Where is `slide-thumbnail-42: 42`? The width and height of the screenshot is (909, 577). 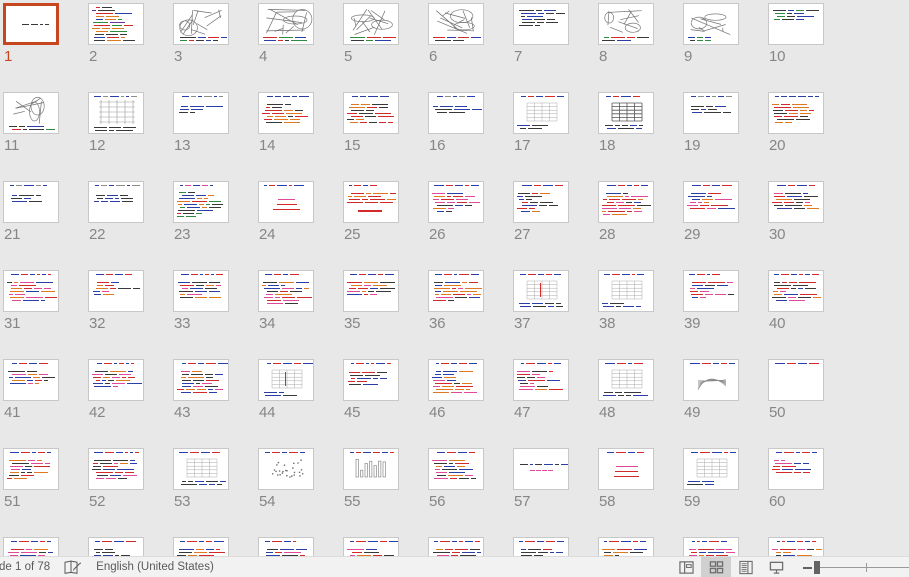
slide-thumbnail-42: 42 is located at coordinates (130, 403).